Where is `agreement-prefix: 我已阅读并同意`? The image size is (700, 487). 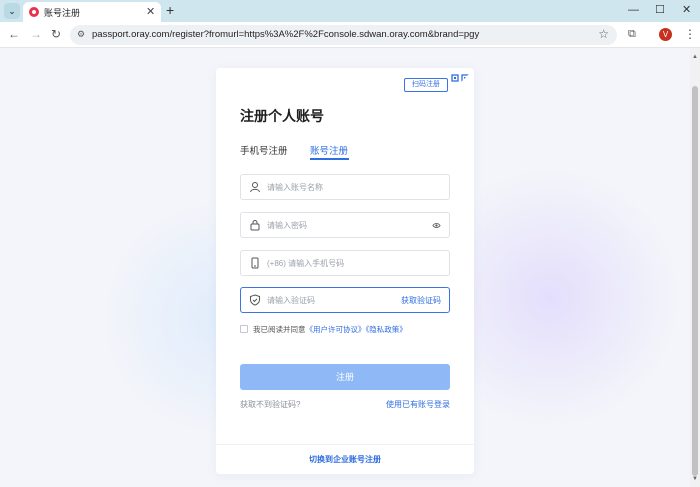
agreement-prefix: 我已阅读并同意 is located at coordinates (279, 329).